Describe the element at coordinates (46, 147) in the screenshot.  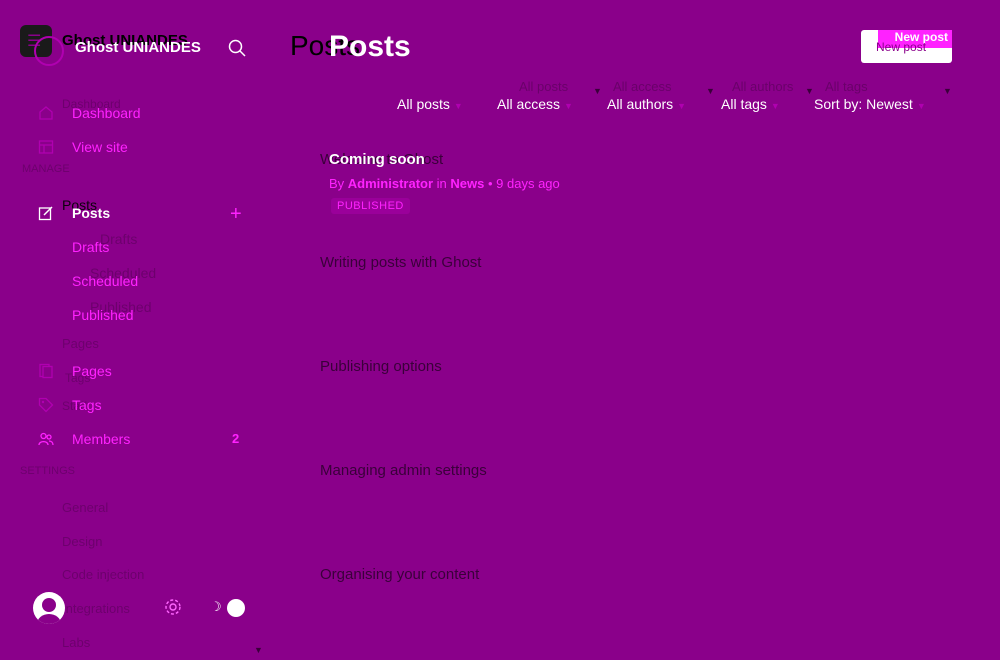
I see `view-site-icon` at that location.